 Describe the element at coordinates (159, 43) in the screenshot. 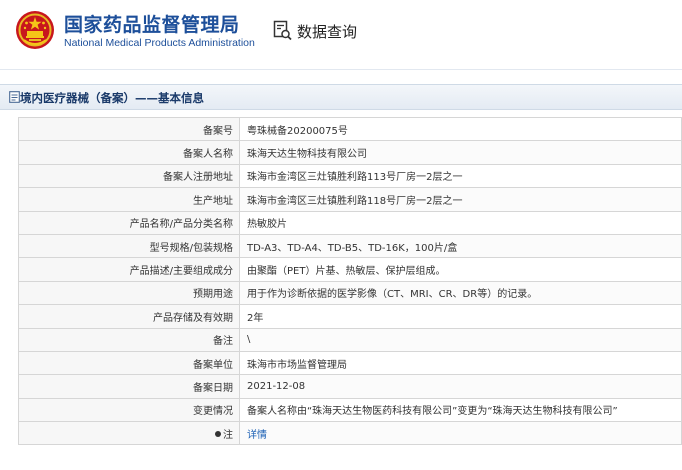

I see `agency-name-en: National Medical Products Administration` at that location.